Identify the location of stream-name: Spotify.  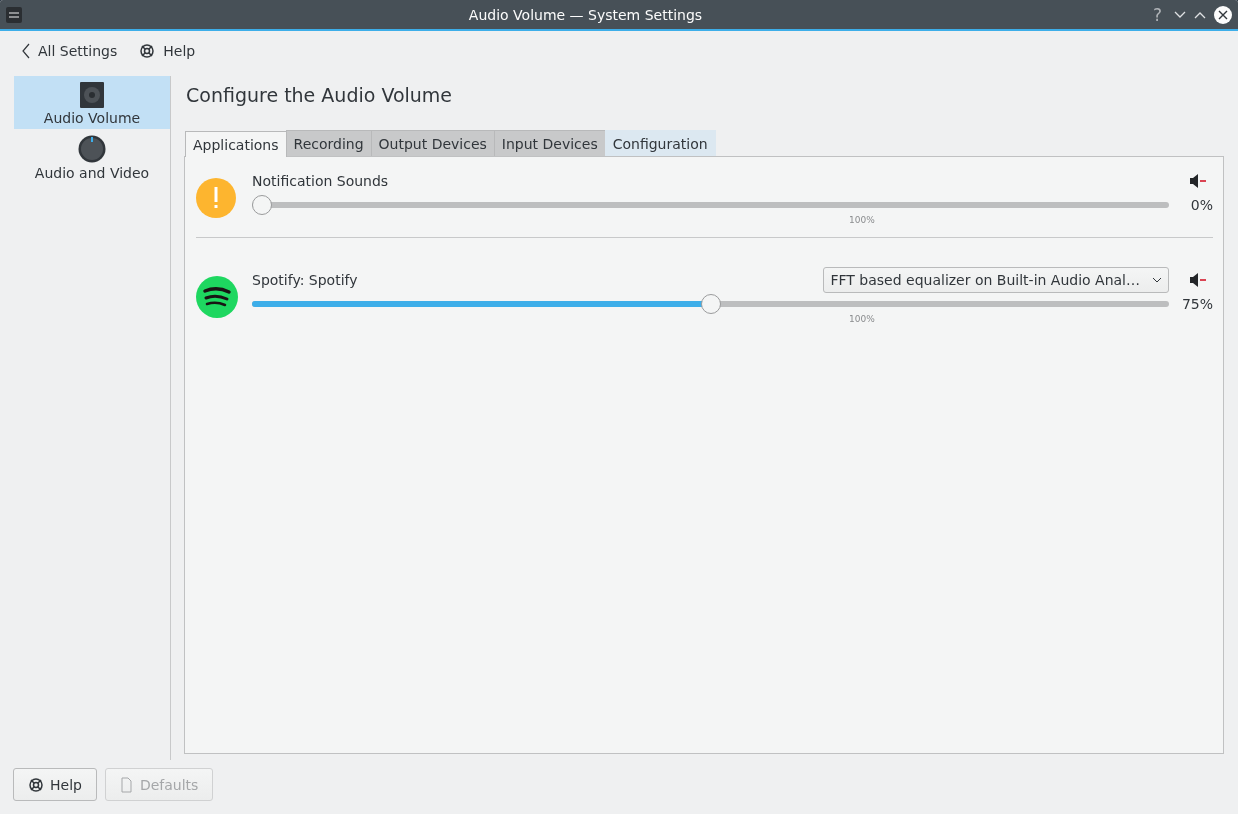
(304, 280).